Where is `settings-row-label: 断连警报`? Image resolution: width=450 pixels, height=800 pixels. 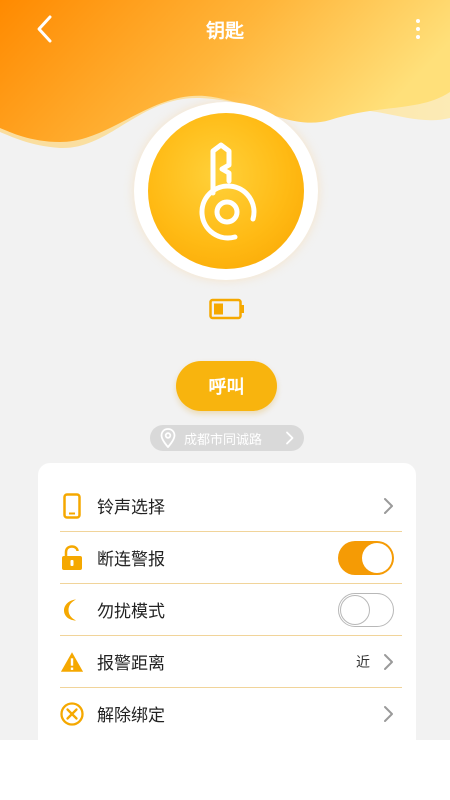
settings-row-label: 断连警报 is located at coordinates (131, 560).